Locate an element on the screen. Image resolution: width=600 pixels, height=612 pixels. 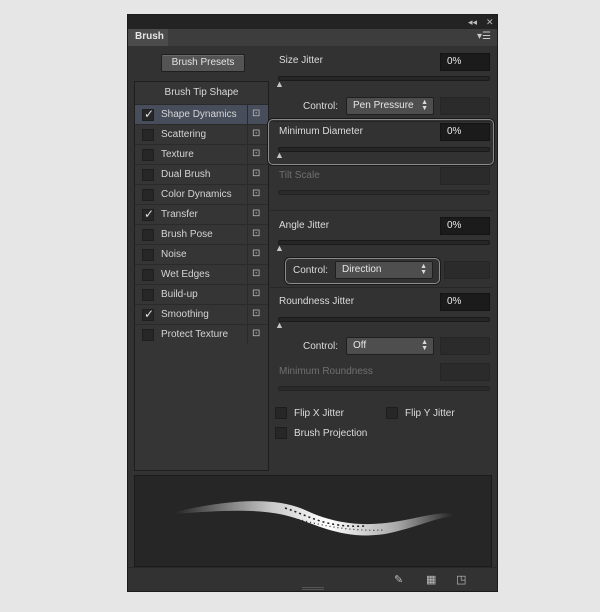
setting-label: Brush Pose is located at coordinates (187, 234).